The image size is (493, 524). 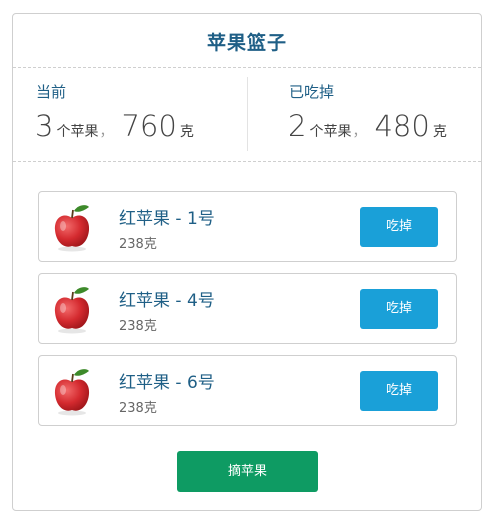 What do you see at coordinates (439, 132) in the screenshot?
I see `eaten-weight-unit: 克` at bounding box center [439, 132].